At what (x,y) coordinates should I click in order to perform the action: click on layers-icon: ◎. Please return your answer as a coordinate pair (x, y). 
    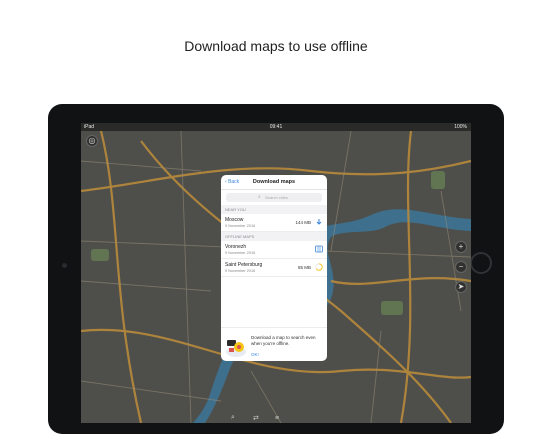
    Looking at the image, I should click on (92, 140).